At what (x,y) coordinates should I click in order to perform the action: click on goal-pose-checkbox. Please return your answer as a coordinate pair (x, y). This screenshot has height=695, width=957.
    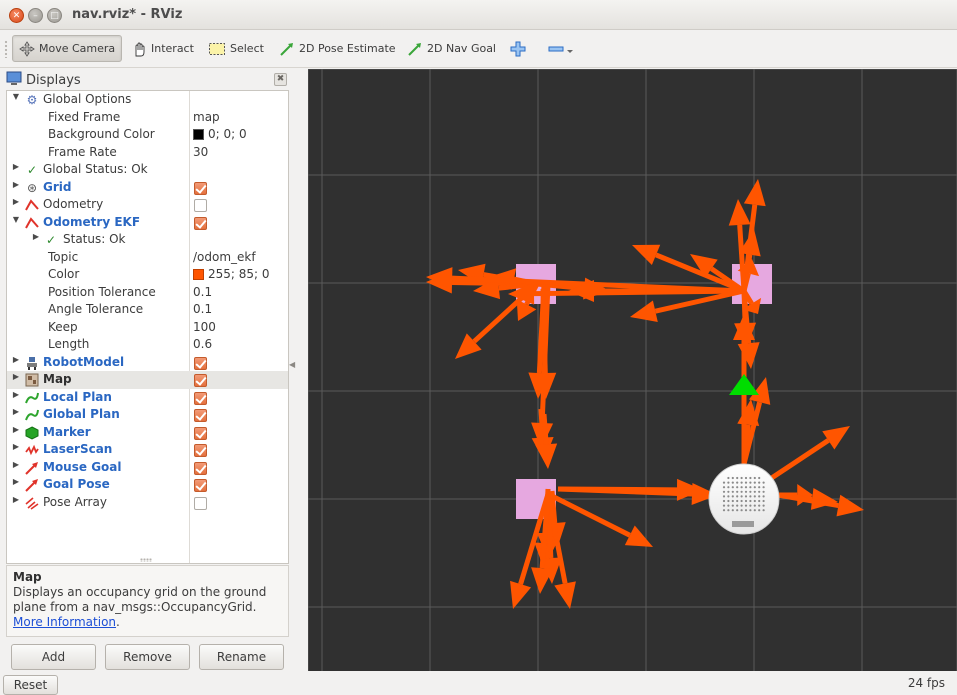
    Looking at the image, I should click on (200, 485).